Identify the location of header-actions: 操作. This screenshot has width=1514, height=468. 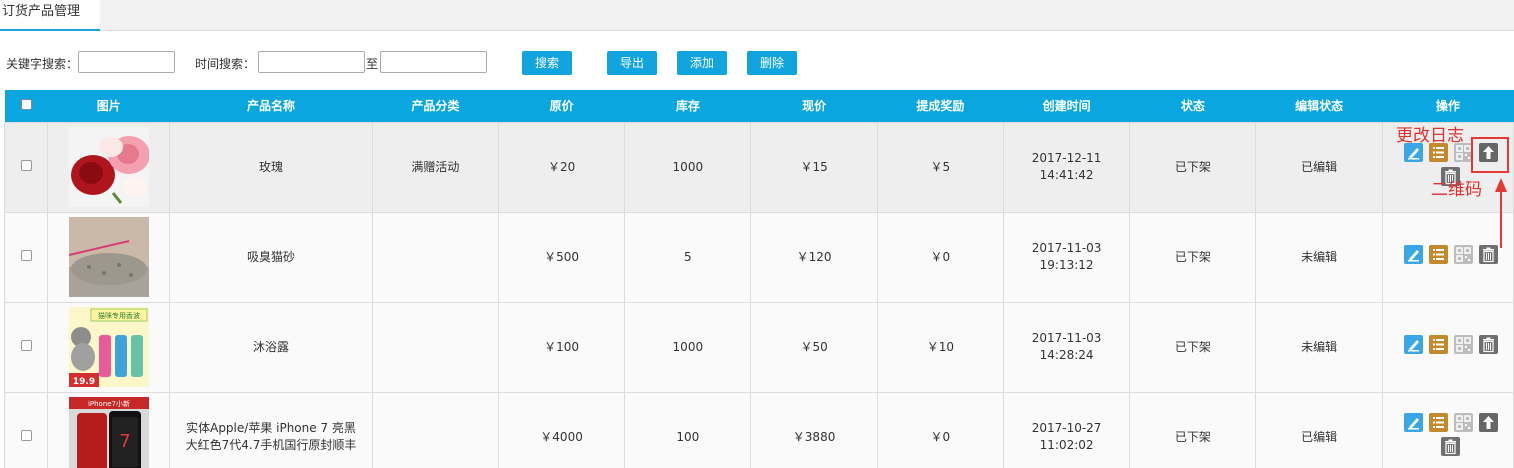
(1448, 106).